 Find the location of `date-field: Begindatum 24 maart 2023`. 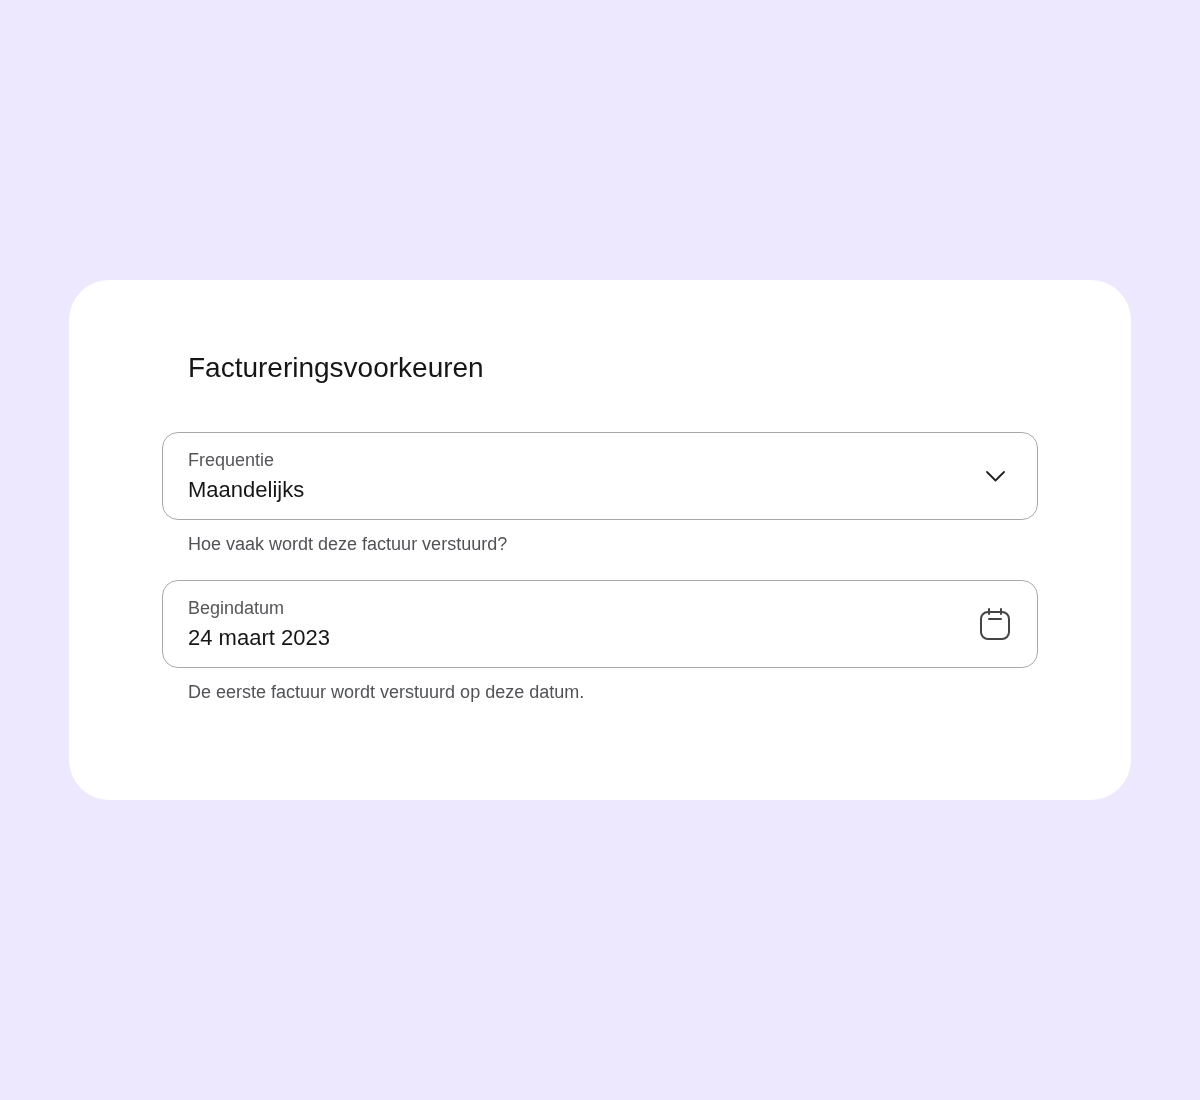

date-field: Begindatum 24 maart 2023 is located at coordinates (600, 624).